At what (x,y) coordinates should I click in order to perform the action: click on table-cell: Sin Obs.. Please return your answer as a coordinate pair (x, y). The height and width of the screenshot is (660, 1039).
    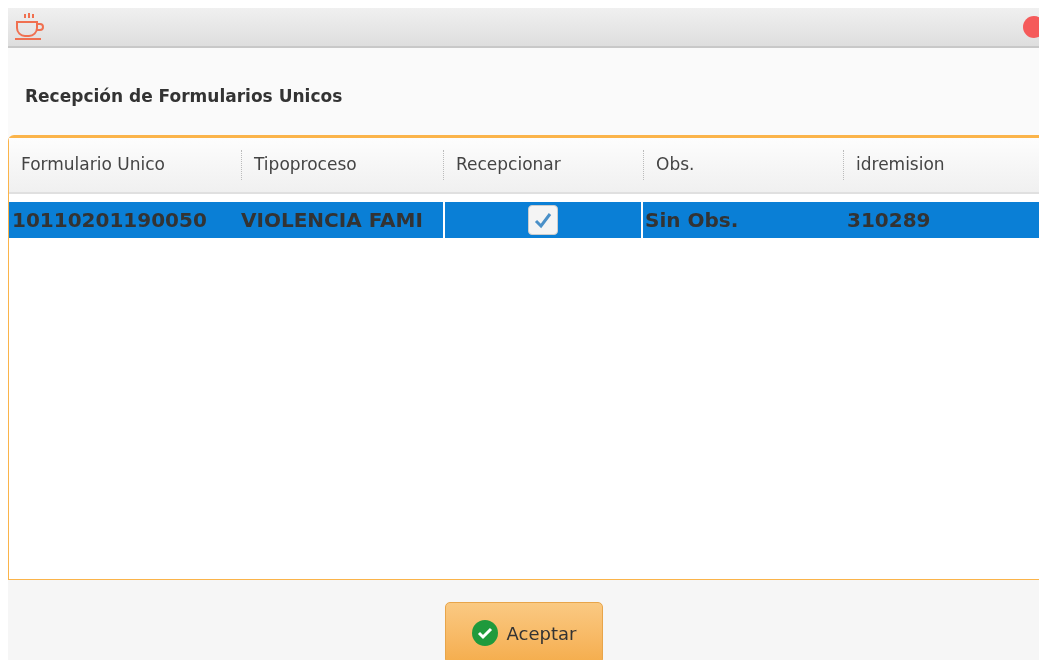
    Looking at the image, I should click on (692, 220).